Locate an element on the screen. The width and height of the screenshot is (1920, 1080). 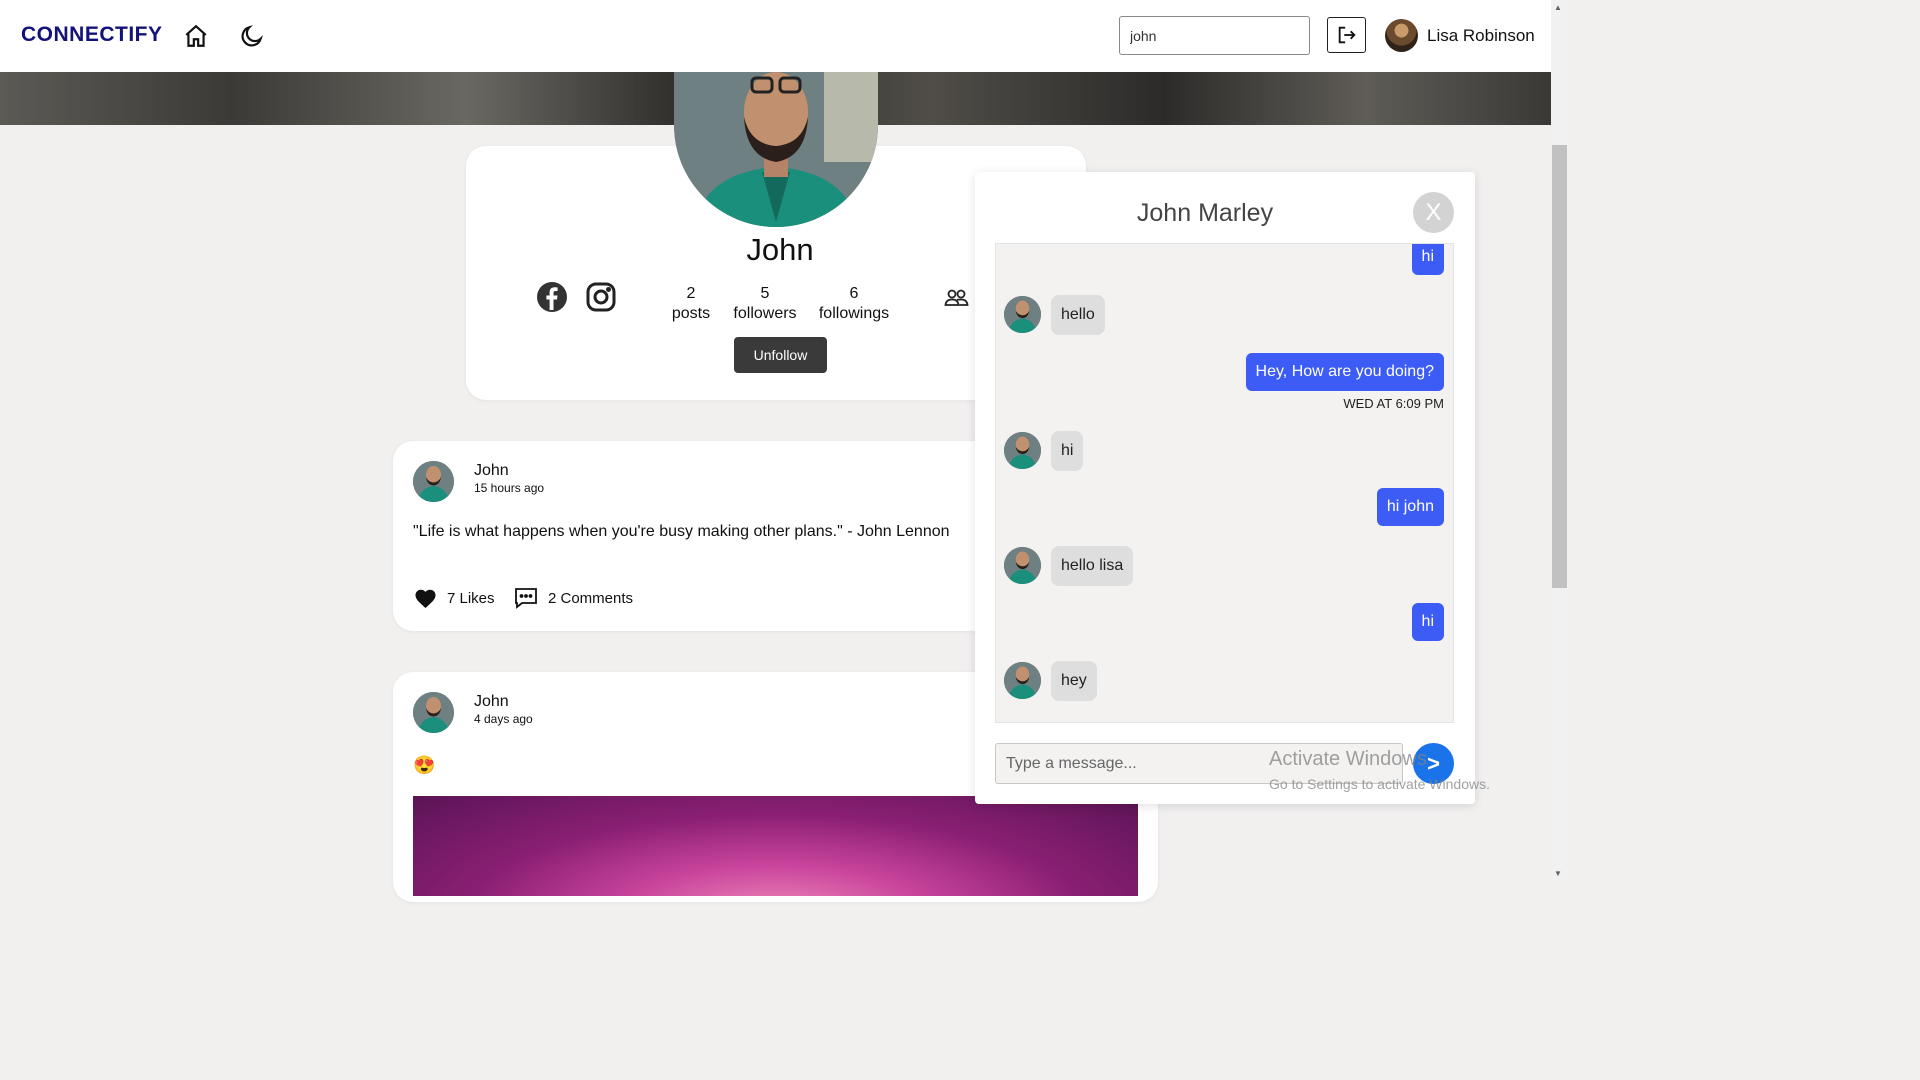
chat-title: John Marley is located at coordinates (1205, 213).